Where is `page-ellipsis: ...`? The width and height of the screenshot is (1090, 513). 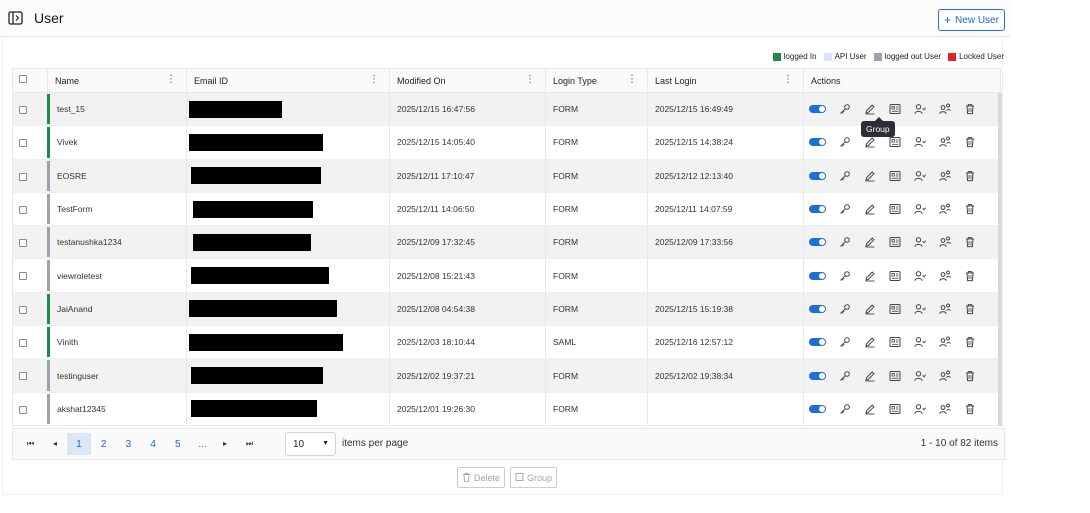 page-ellipsis: ... is located at coordinates (203, 444).